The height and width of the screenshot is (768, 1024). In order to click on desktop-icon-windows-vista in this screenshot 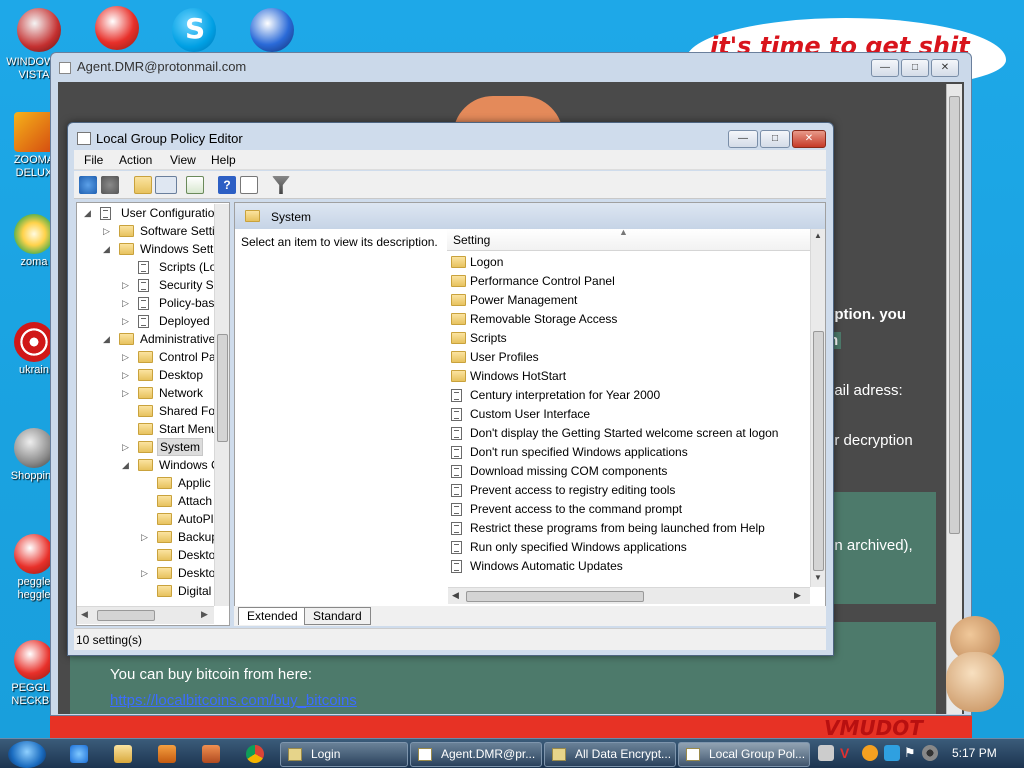, I will do `click(39, 30)`.